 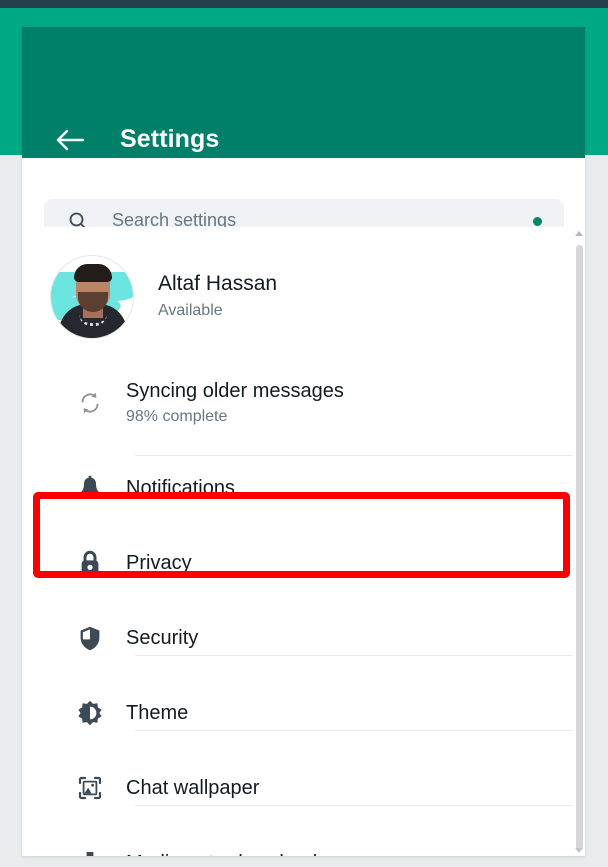 What do you see at coordinates (90, 403) in the screenshot?
I see `sync-icon` at bounding box center [90, 403].